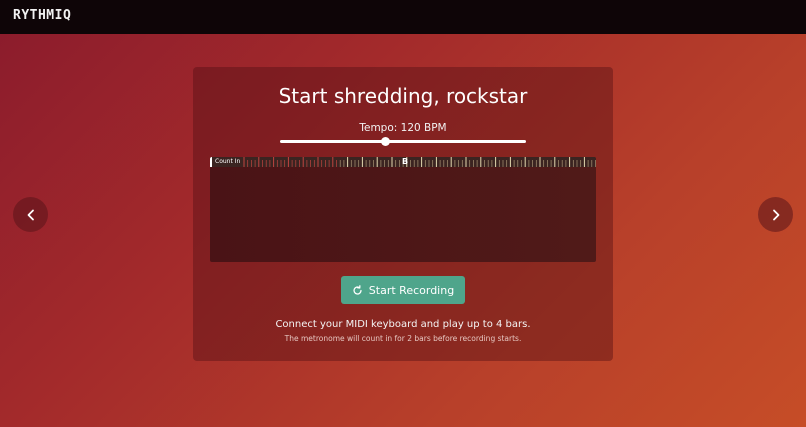 This screenshot has height=427, width=806. What do you see at coordinates (411, 290) in the screenshot?
I see `start-recording-label: Start Recording` at bounding box center [411, 290].